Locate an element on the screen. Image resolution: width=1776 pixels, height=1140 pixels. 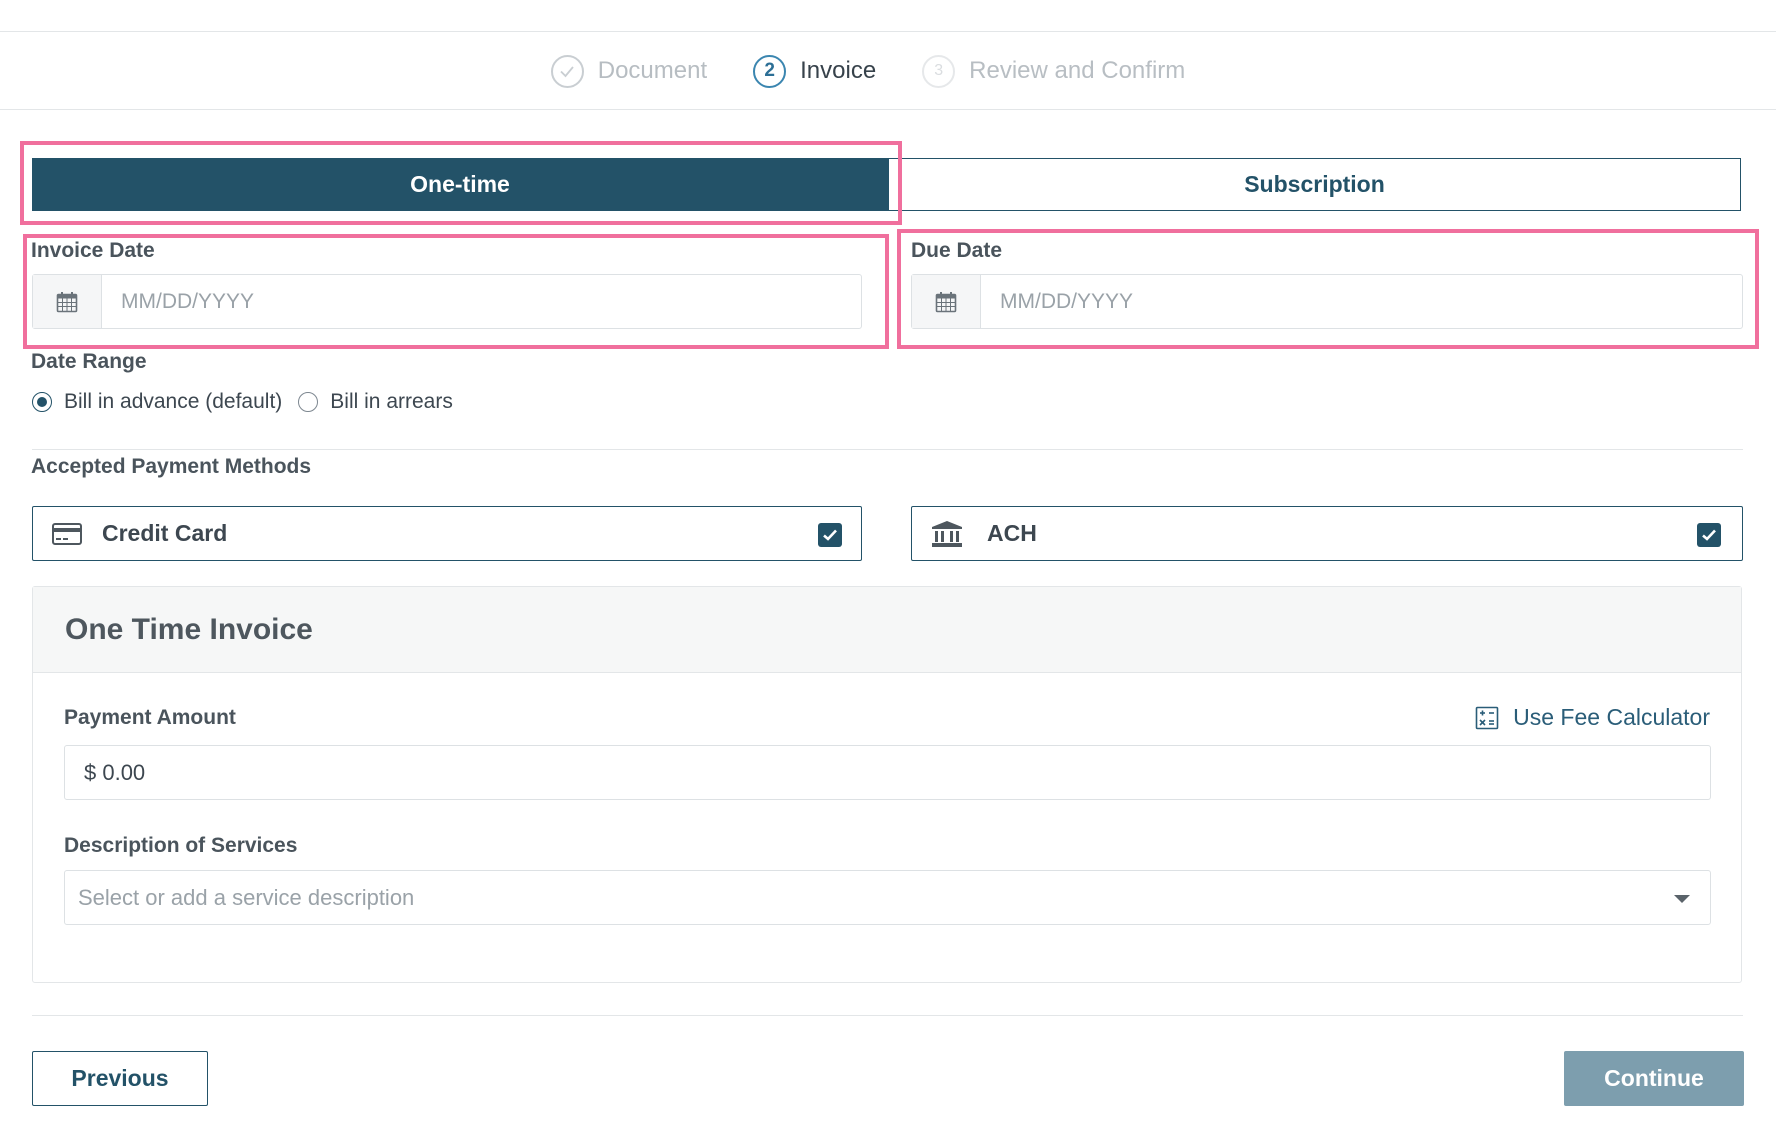
radio-label: Bill in advance (default) is located at coordinates (173, 401).